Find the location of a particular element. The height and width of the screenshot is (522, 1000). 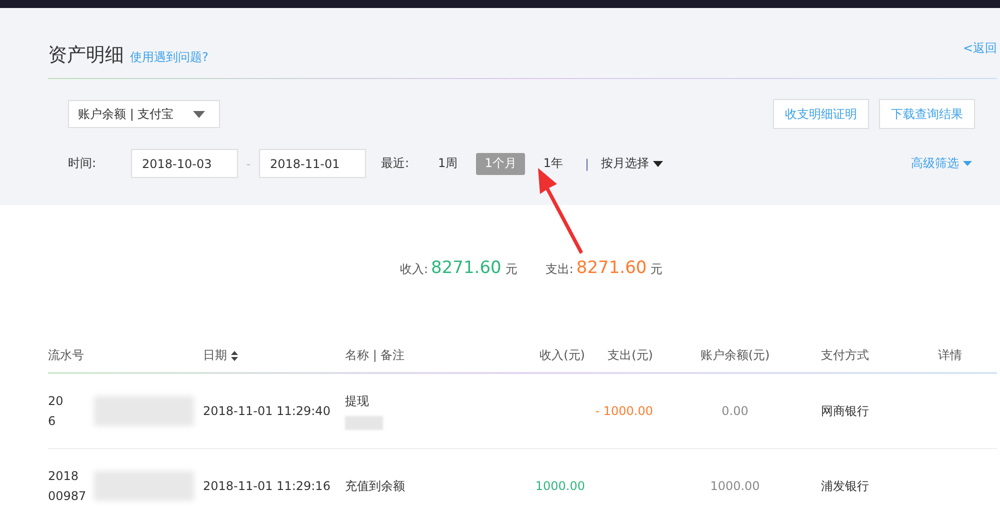

table-cell-text: 浦发银行 is located at coordinates (845, 486).